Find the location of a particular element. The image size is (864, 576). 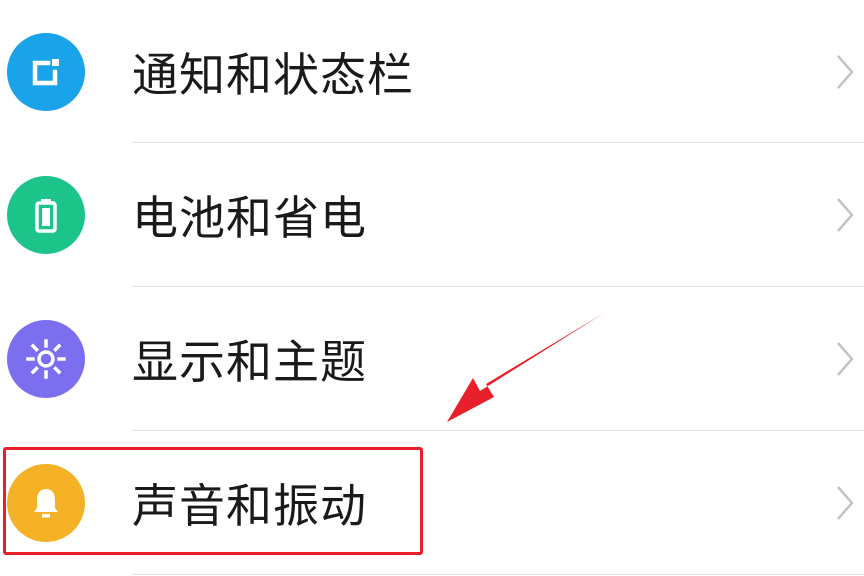

battery-icon is located at coordinates (46, 214).